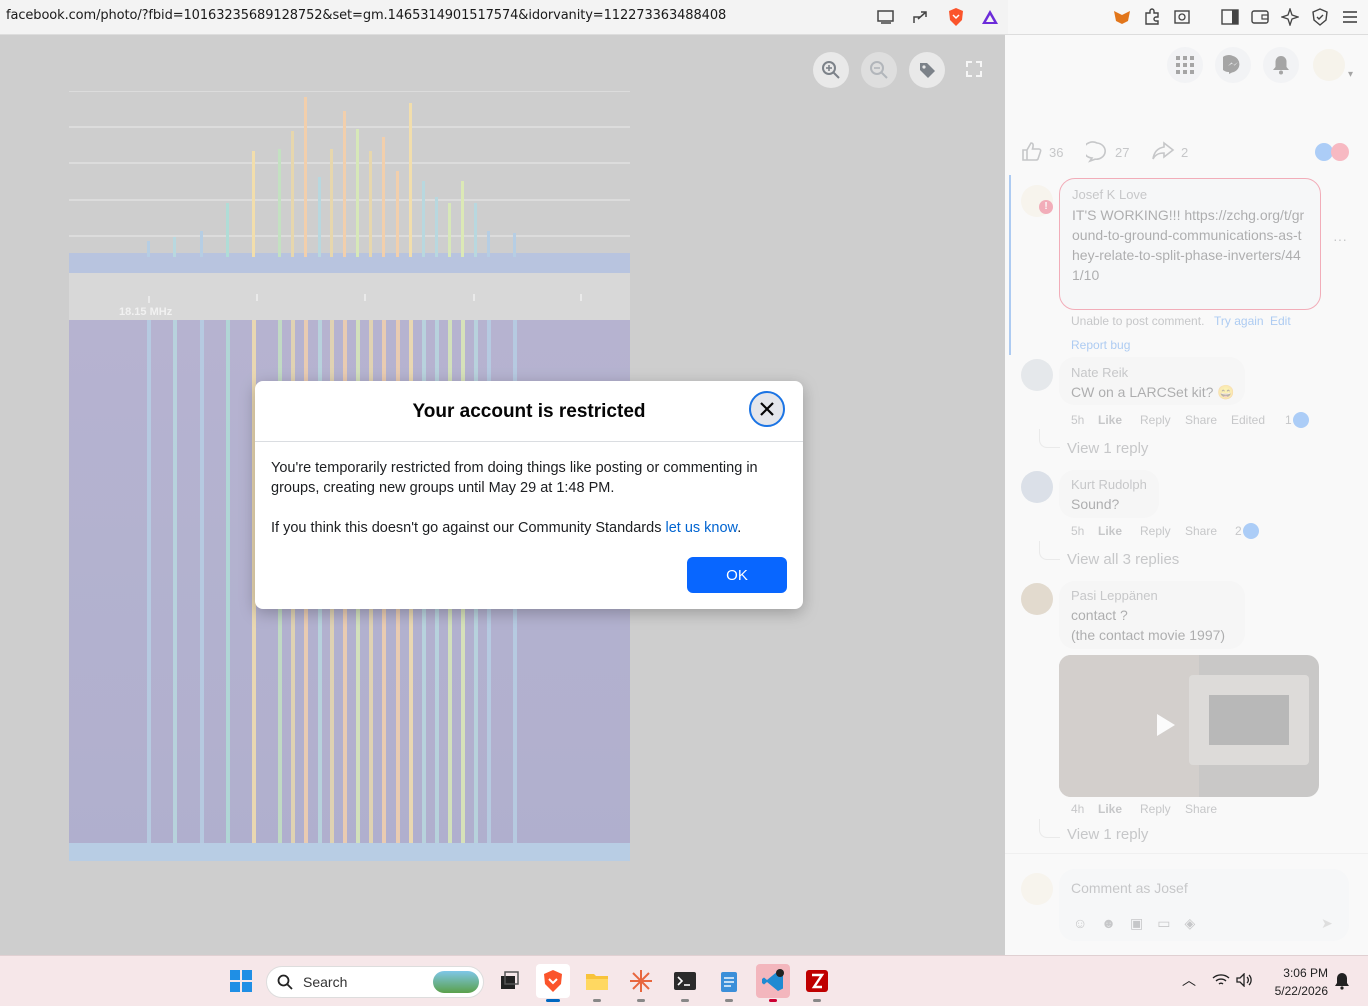 This screenshot has height=1006, width=1368. Describe the element at coordinates (1182, 17) in the screenshot. I see `screenshot-icon` at that location.